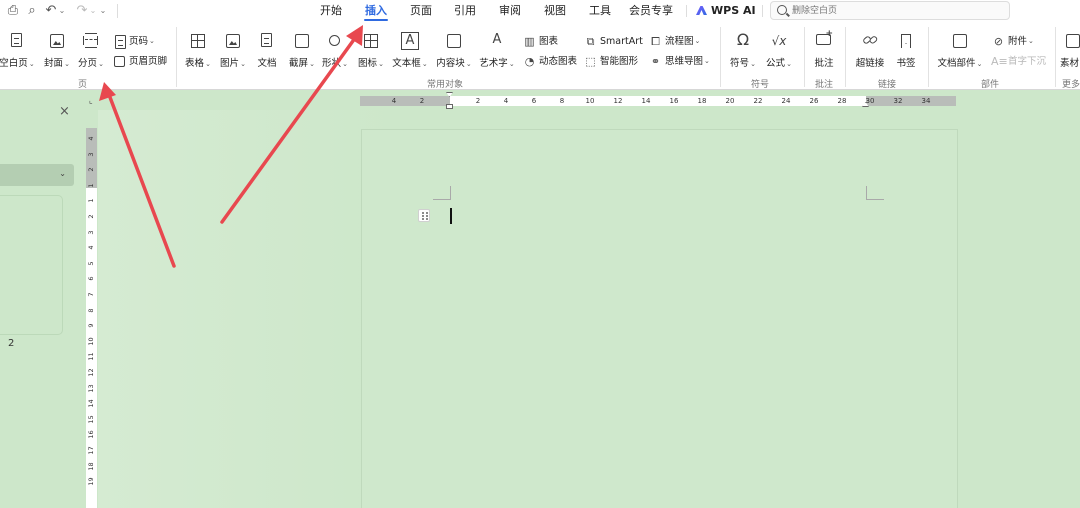  What do you see at coordinates (743, 50) in the screenshot?
I see `symbol-button: Ω 符号⌄` at bounding box center [743, 50].